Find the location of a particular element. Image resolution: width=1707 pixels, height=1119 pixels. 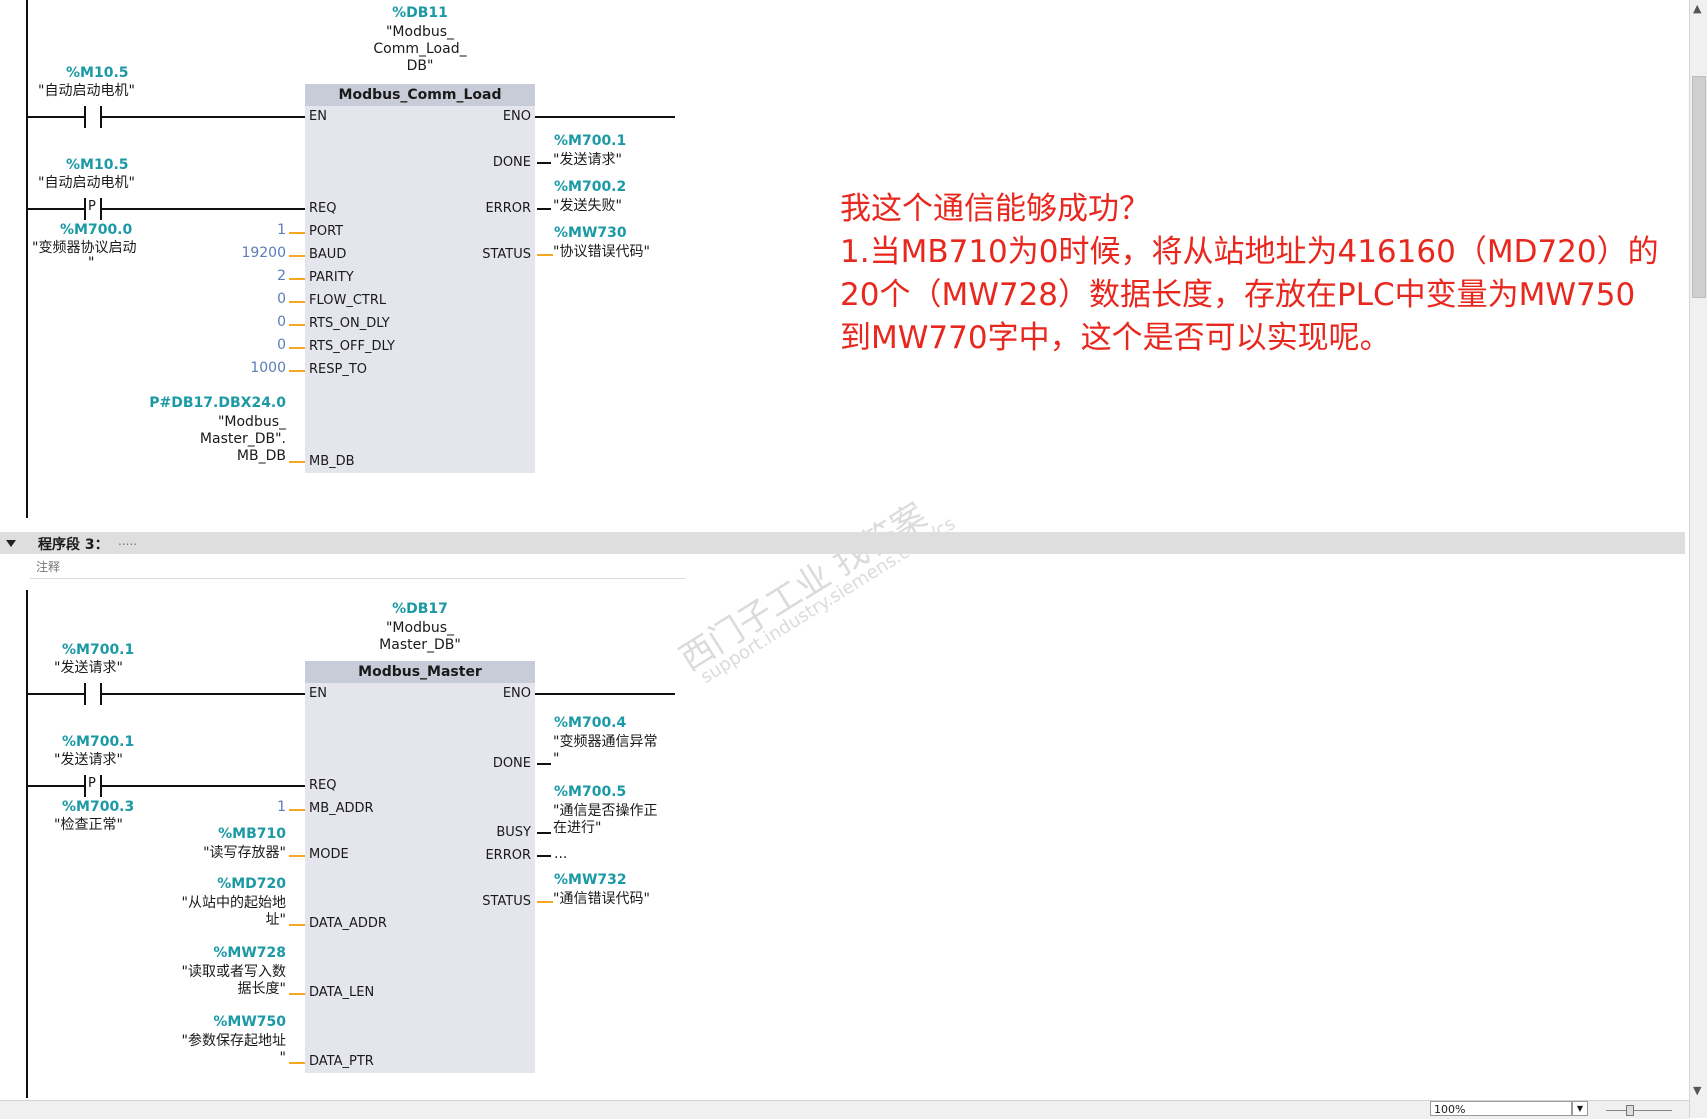

network-3-comment: 注释 is located at coordinates (357, 567).